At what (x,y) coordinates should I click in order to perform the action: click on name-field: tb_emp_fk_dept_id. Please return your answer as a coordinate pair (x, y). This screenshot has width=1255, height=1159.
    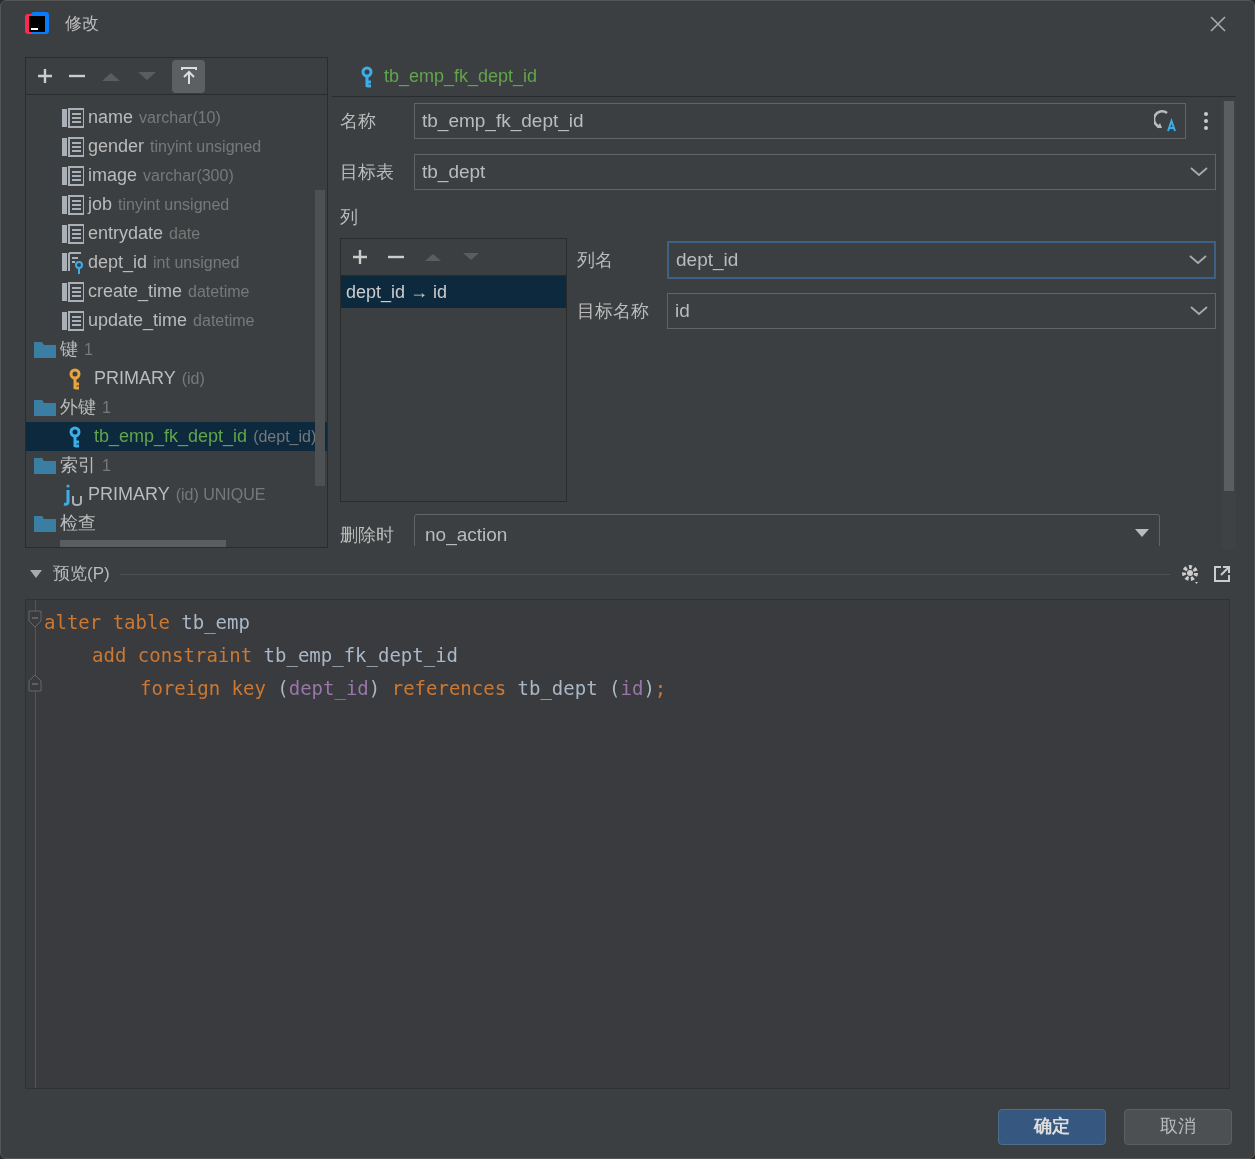
    Looking at the image, I should click on (800, 121).